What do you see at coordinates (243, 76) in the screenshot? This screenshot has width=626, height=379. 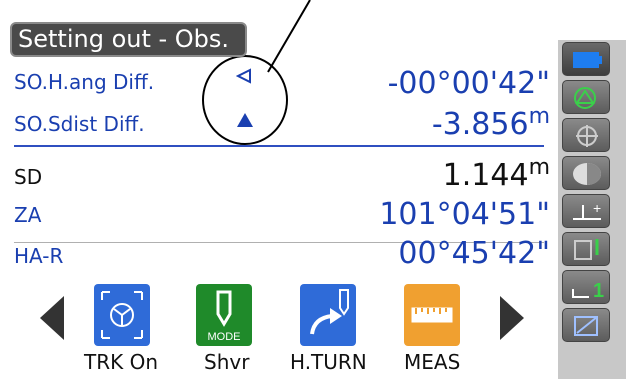 I see `left-triangle-indicator-icon` at bounding box center [243, 76].